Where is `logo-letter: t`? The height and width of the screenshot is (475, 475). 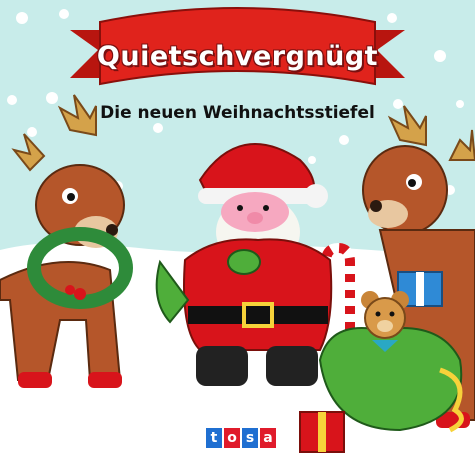
logo-letter: t is located at coordinates (214, 438).